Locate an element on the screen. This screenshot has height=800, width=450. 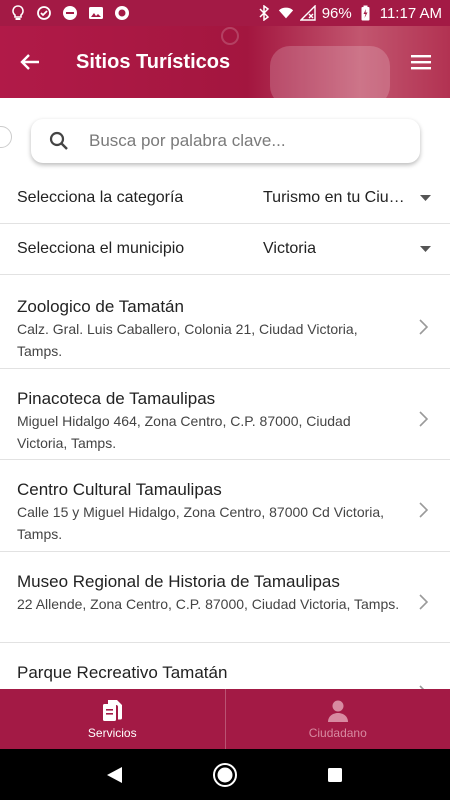
home-circle-icon is located at coordinates (225, 774).